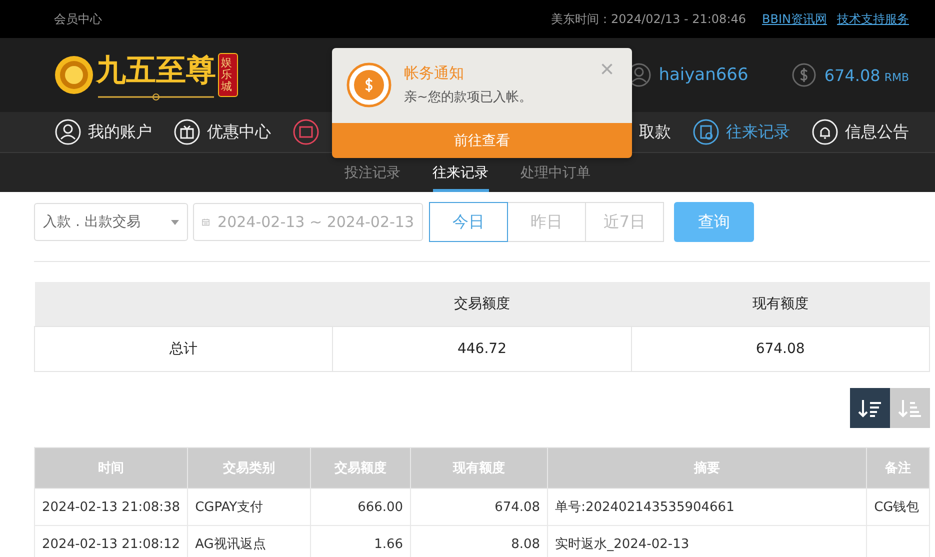  What do you see at coordinates (706, 132) in the screenshot?
I see `document-icon` at bounding box center [706, 132].